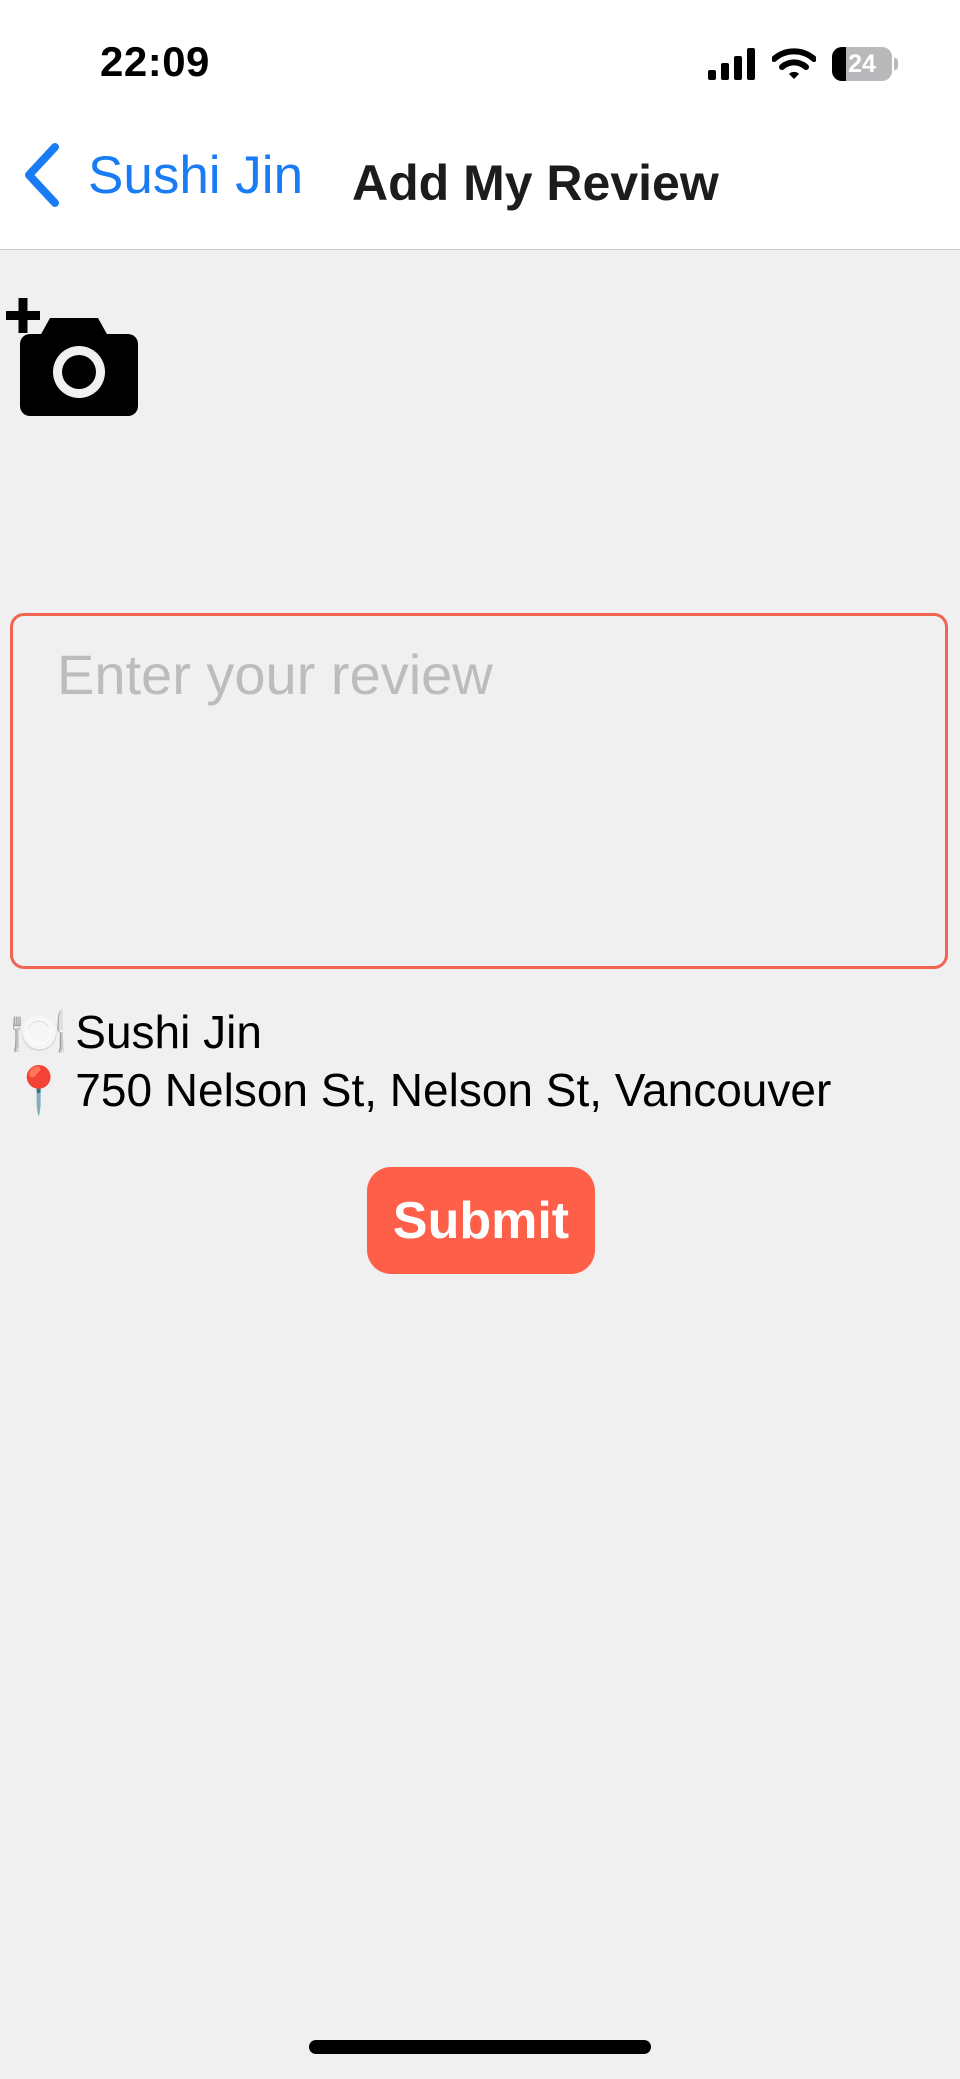 The image size is (960, 2079). Describe the element at coordinates (42, 175) in the screenshot. I see `chevron-left-icon` at that location.